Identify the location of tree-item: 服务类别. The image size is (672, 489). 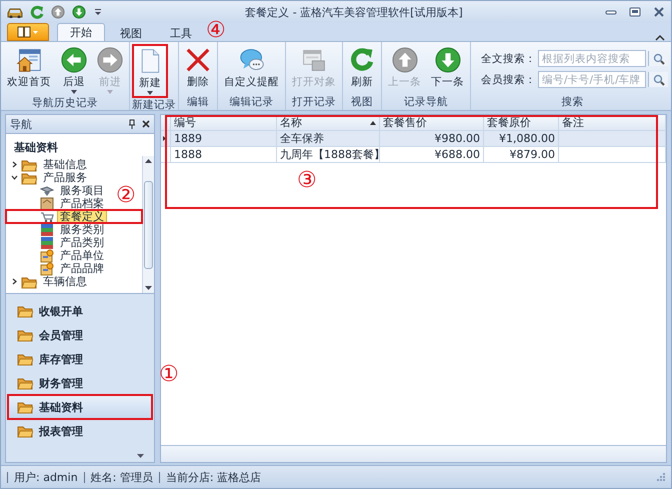
(82, 229).